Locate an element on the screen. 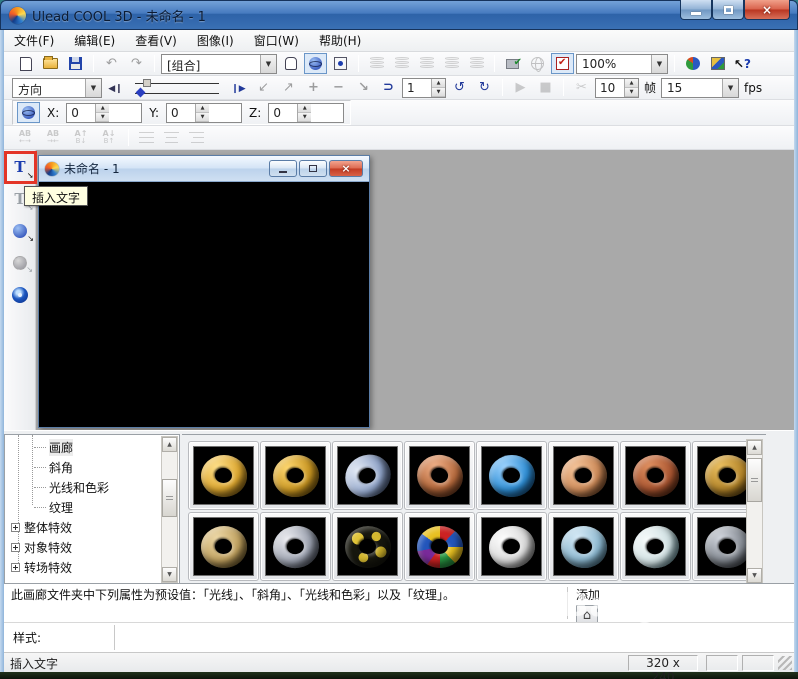  keyframe-sliders is located at coordinates (177, 88).